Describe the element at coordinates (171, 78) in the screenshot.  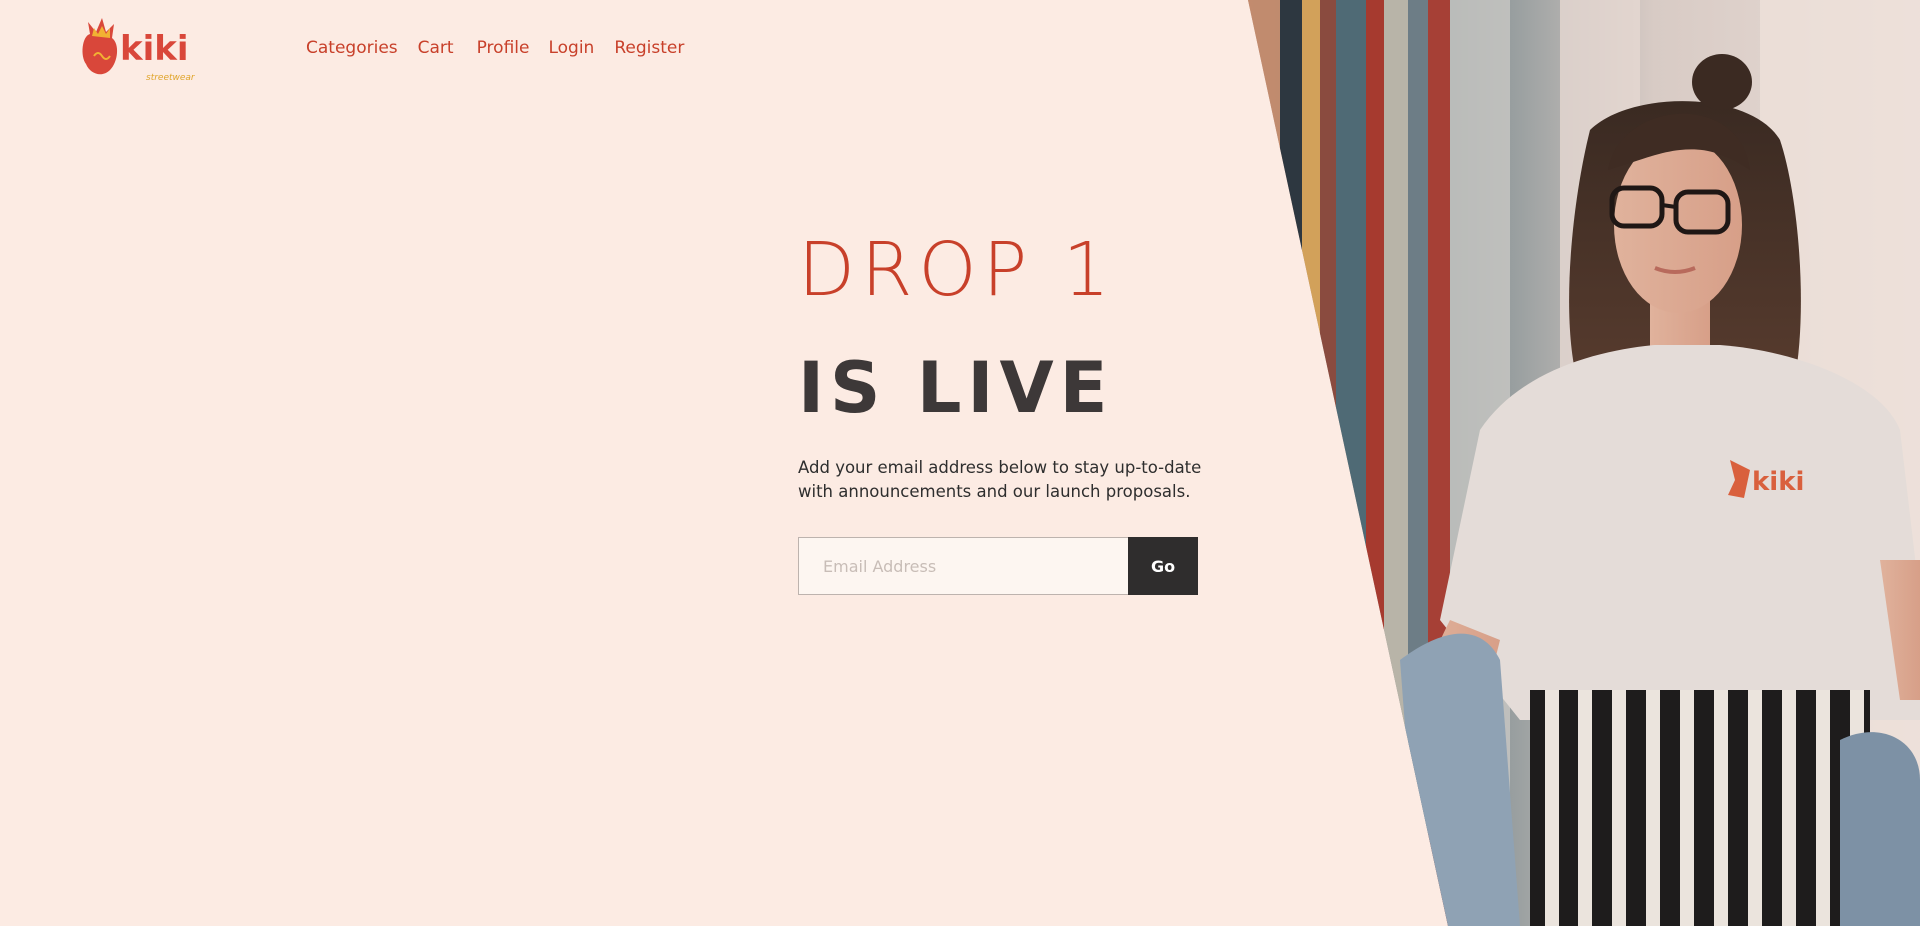
I see `svg-text: streetwear` at that location.